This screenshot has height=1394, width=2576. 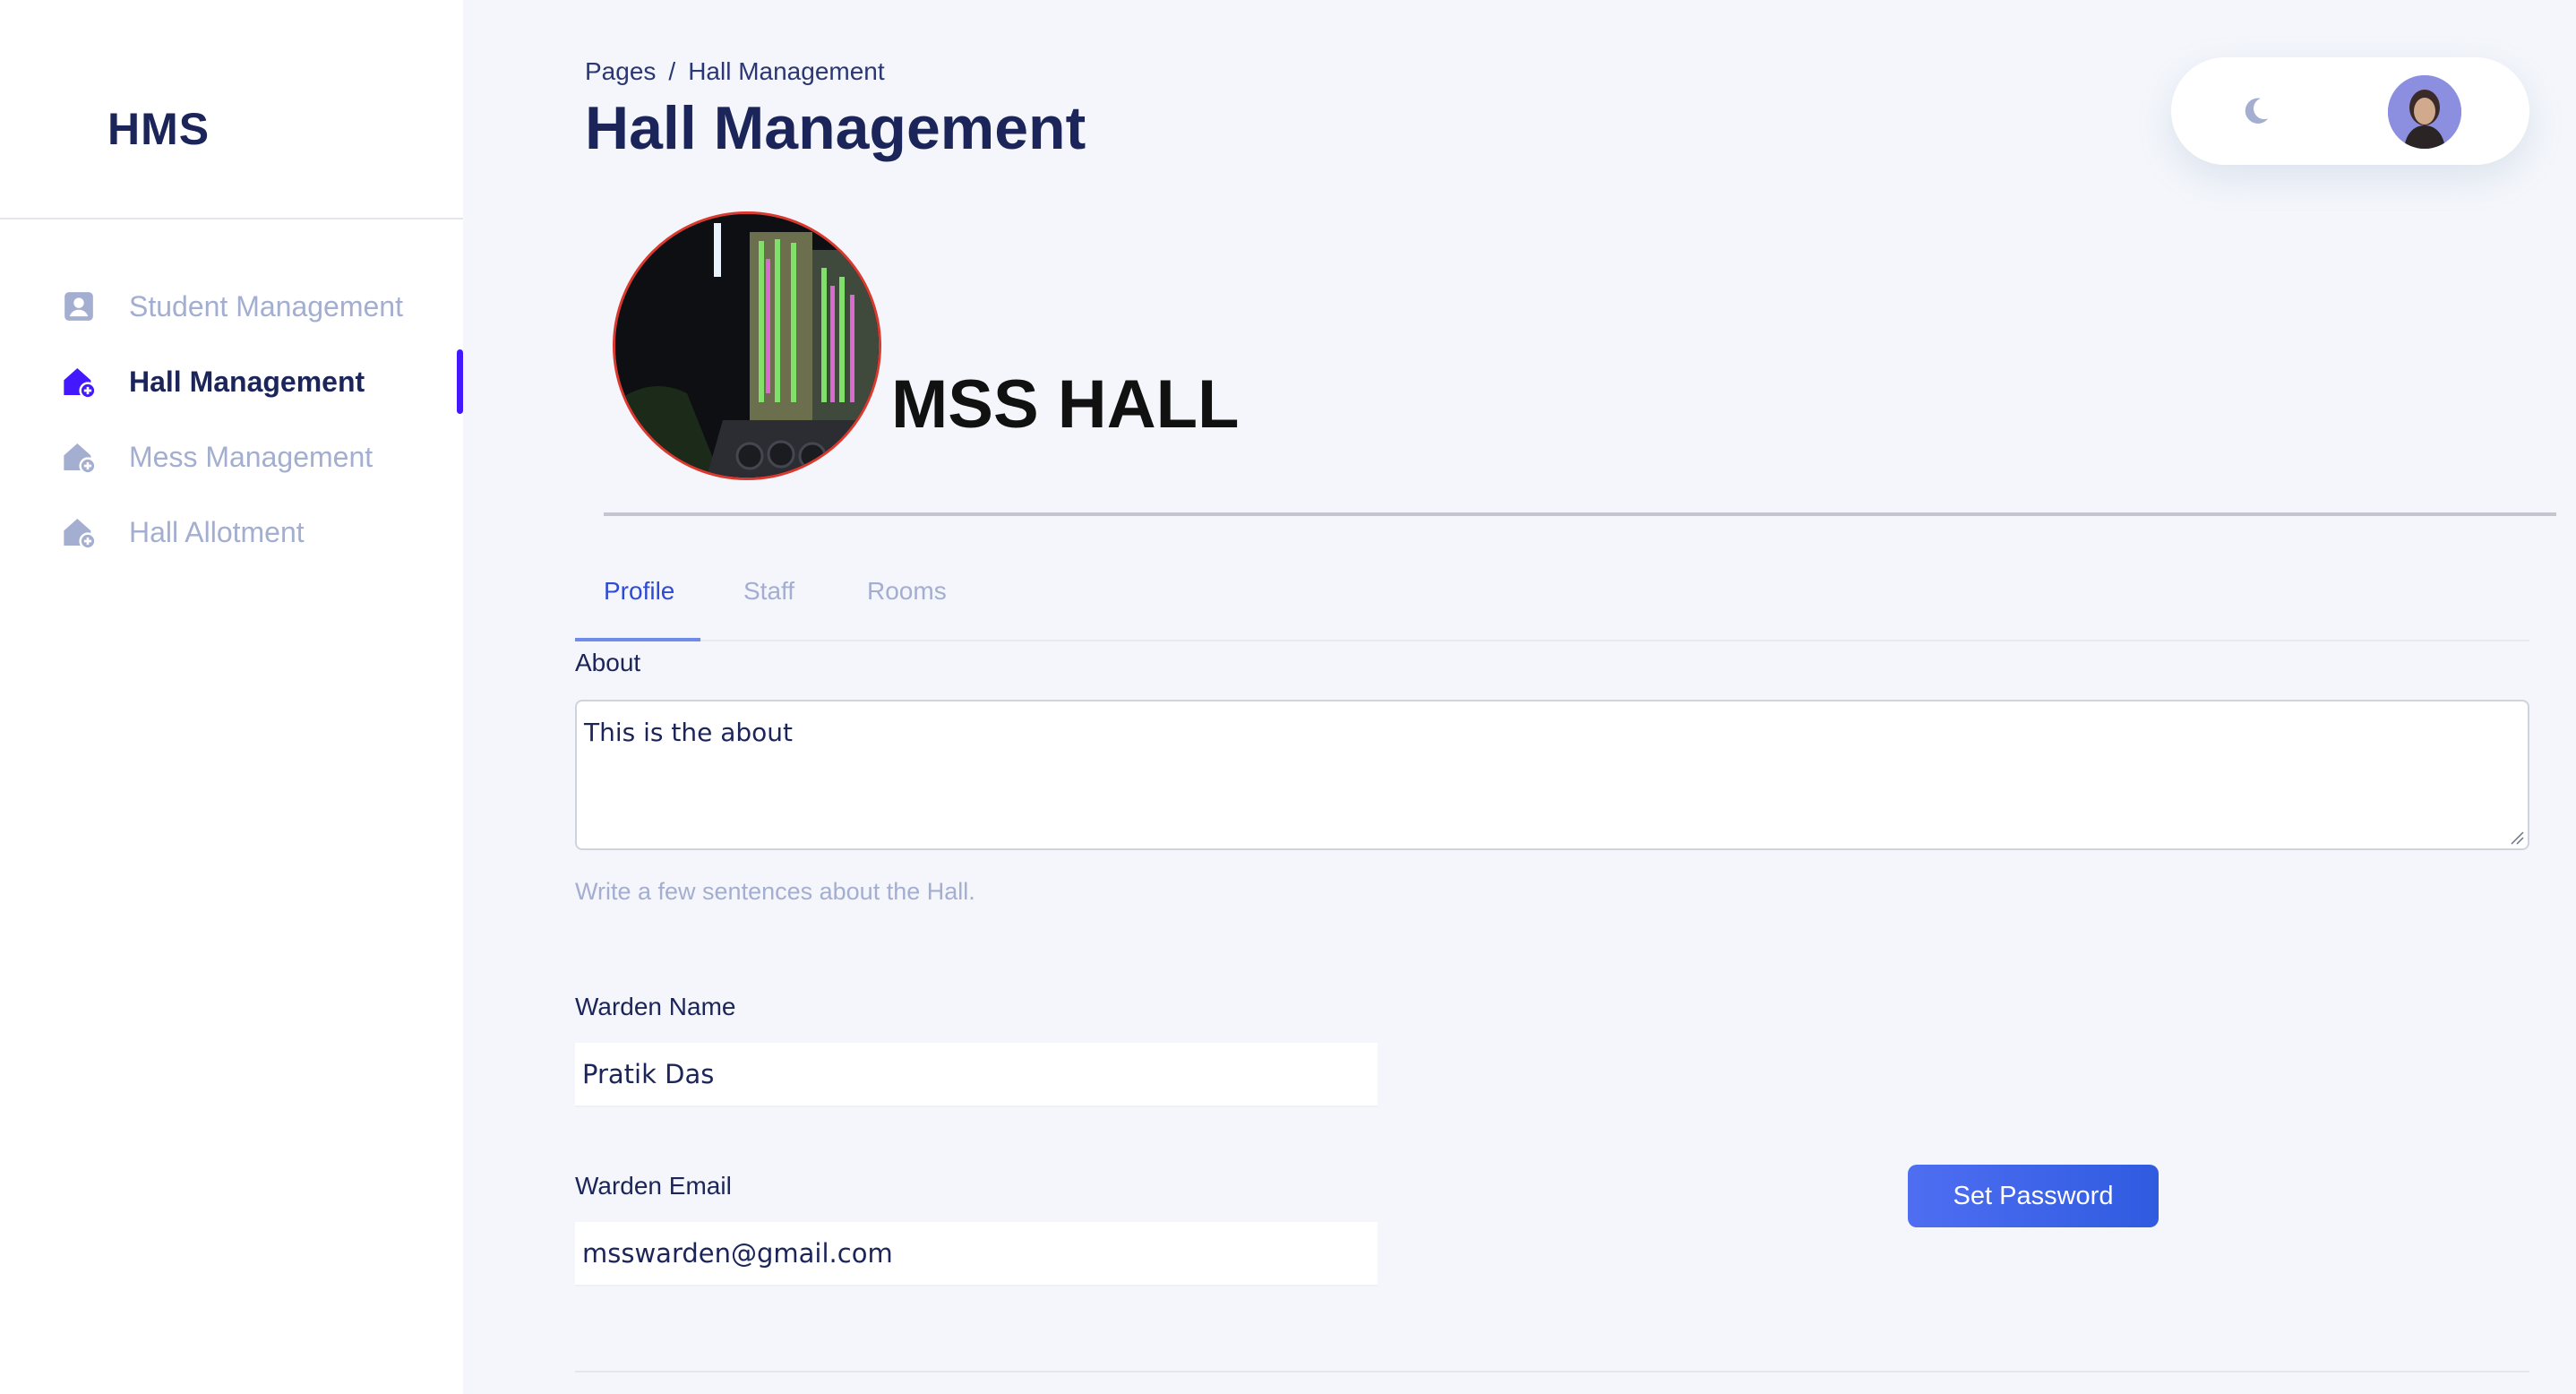 I want to click on active-indicator, so click(x=460, y=381).